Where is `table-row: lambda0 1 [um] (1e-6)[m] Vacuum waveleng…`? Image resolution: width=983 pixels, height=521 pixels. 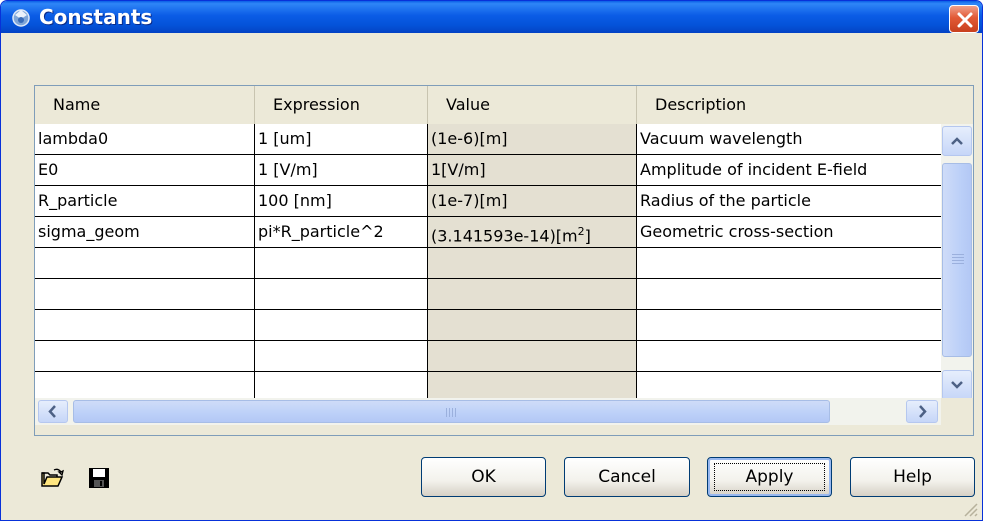
table-row: lambda0 1 [um] (1e-6)[m] Vacuum waveleng… is located at coordinates (488, 139).